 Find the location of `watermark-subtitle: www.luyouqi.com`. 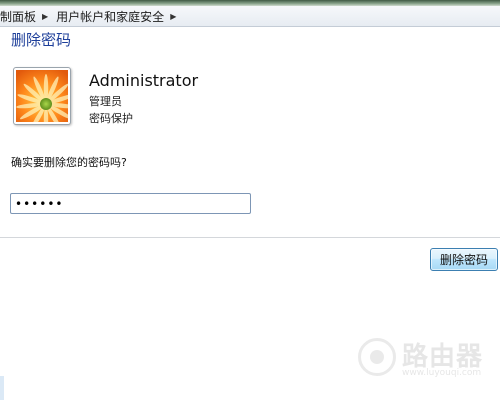

watermark-subtitle: www.luyouqi.com is located at coordinates (442, 373).